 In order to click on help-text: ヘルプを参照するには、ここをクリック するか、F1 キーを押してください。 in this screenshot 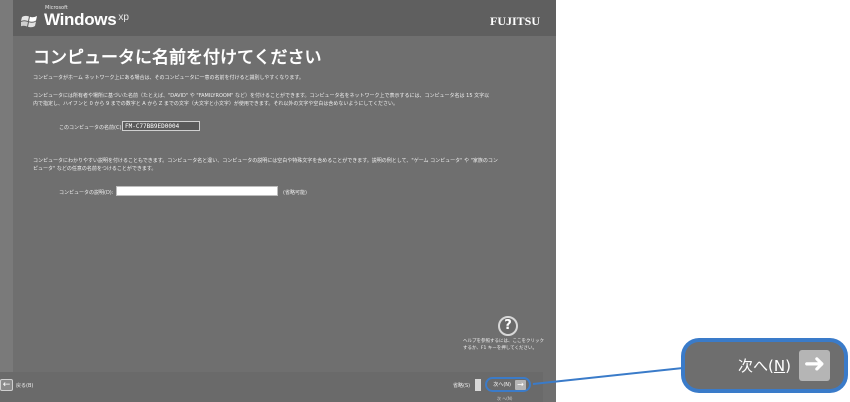, I will do `click(503, 345)`.